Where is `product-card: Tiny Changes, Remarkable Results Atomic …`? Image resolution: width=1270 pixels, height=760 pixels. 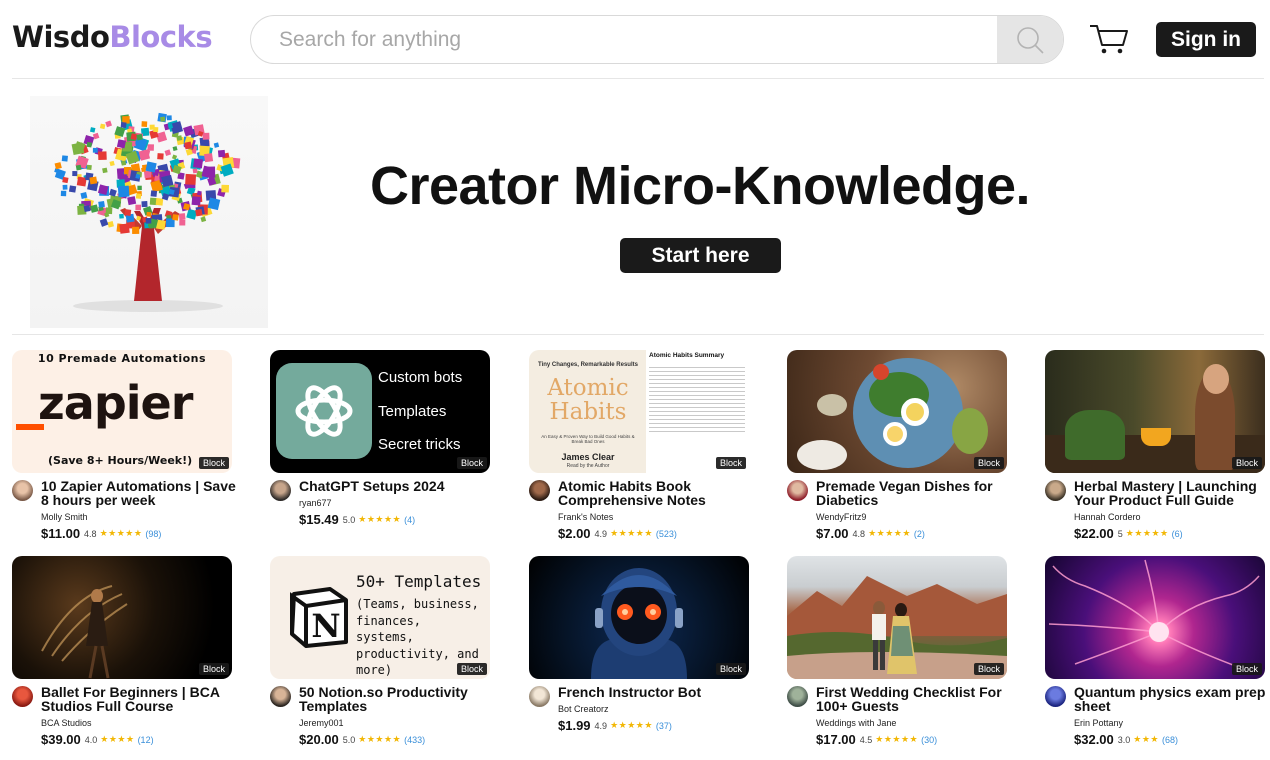
product-card: Tiny Changes, Remarkable Results Atomic … is located at coordinates (639, 450).